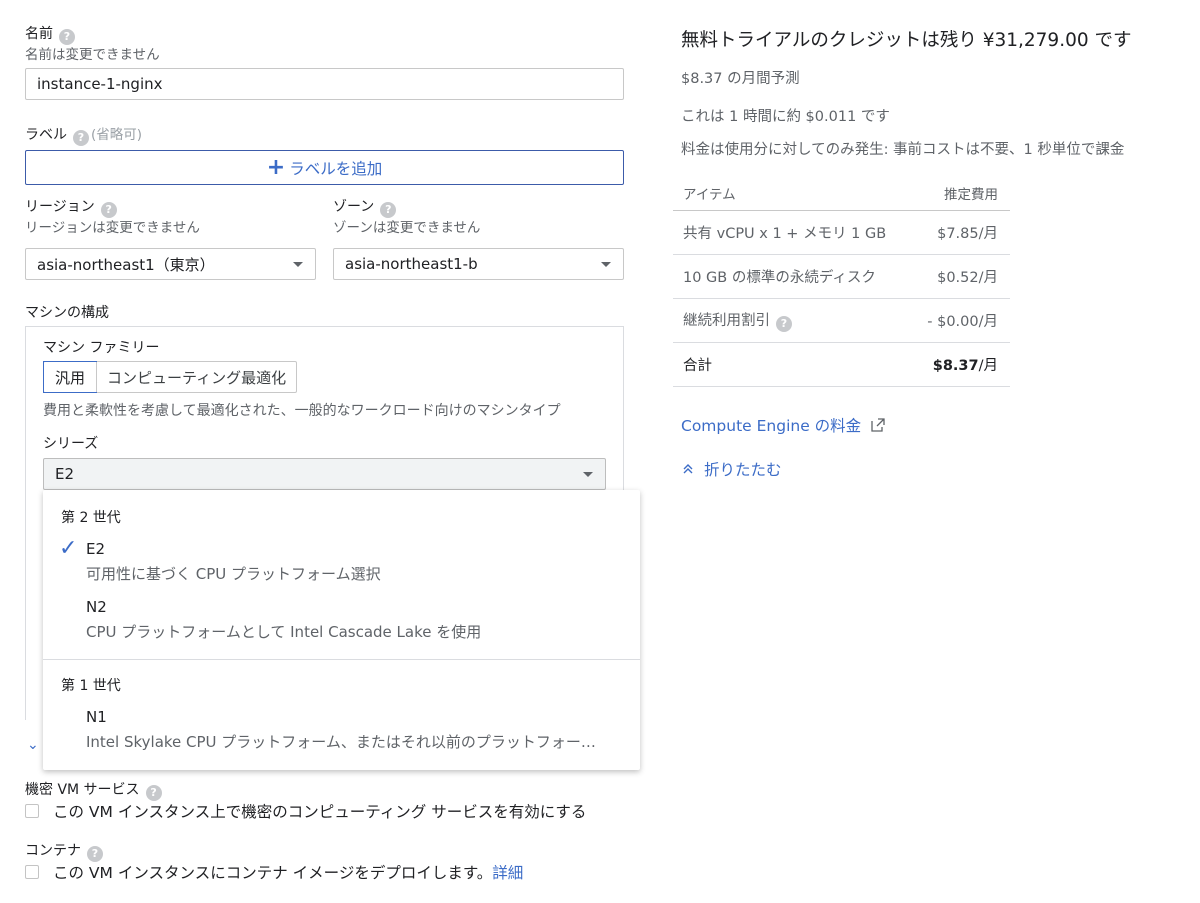 This screenshot has width=1200, height=903. What do you see at coordinates (906, 40) in the screenshot?
I see `credit-text: 無料トライアルのクレジットは残り ¥31,279.00 です` at bounding box center [906, 40].